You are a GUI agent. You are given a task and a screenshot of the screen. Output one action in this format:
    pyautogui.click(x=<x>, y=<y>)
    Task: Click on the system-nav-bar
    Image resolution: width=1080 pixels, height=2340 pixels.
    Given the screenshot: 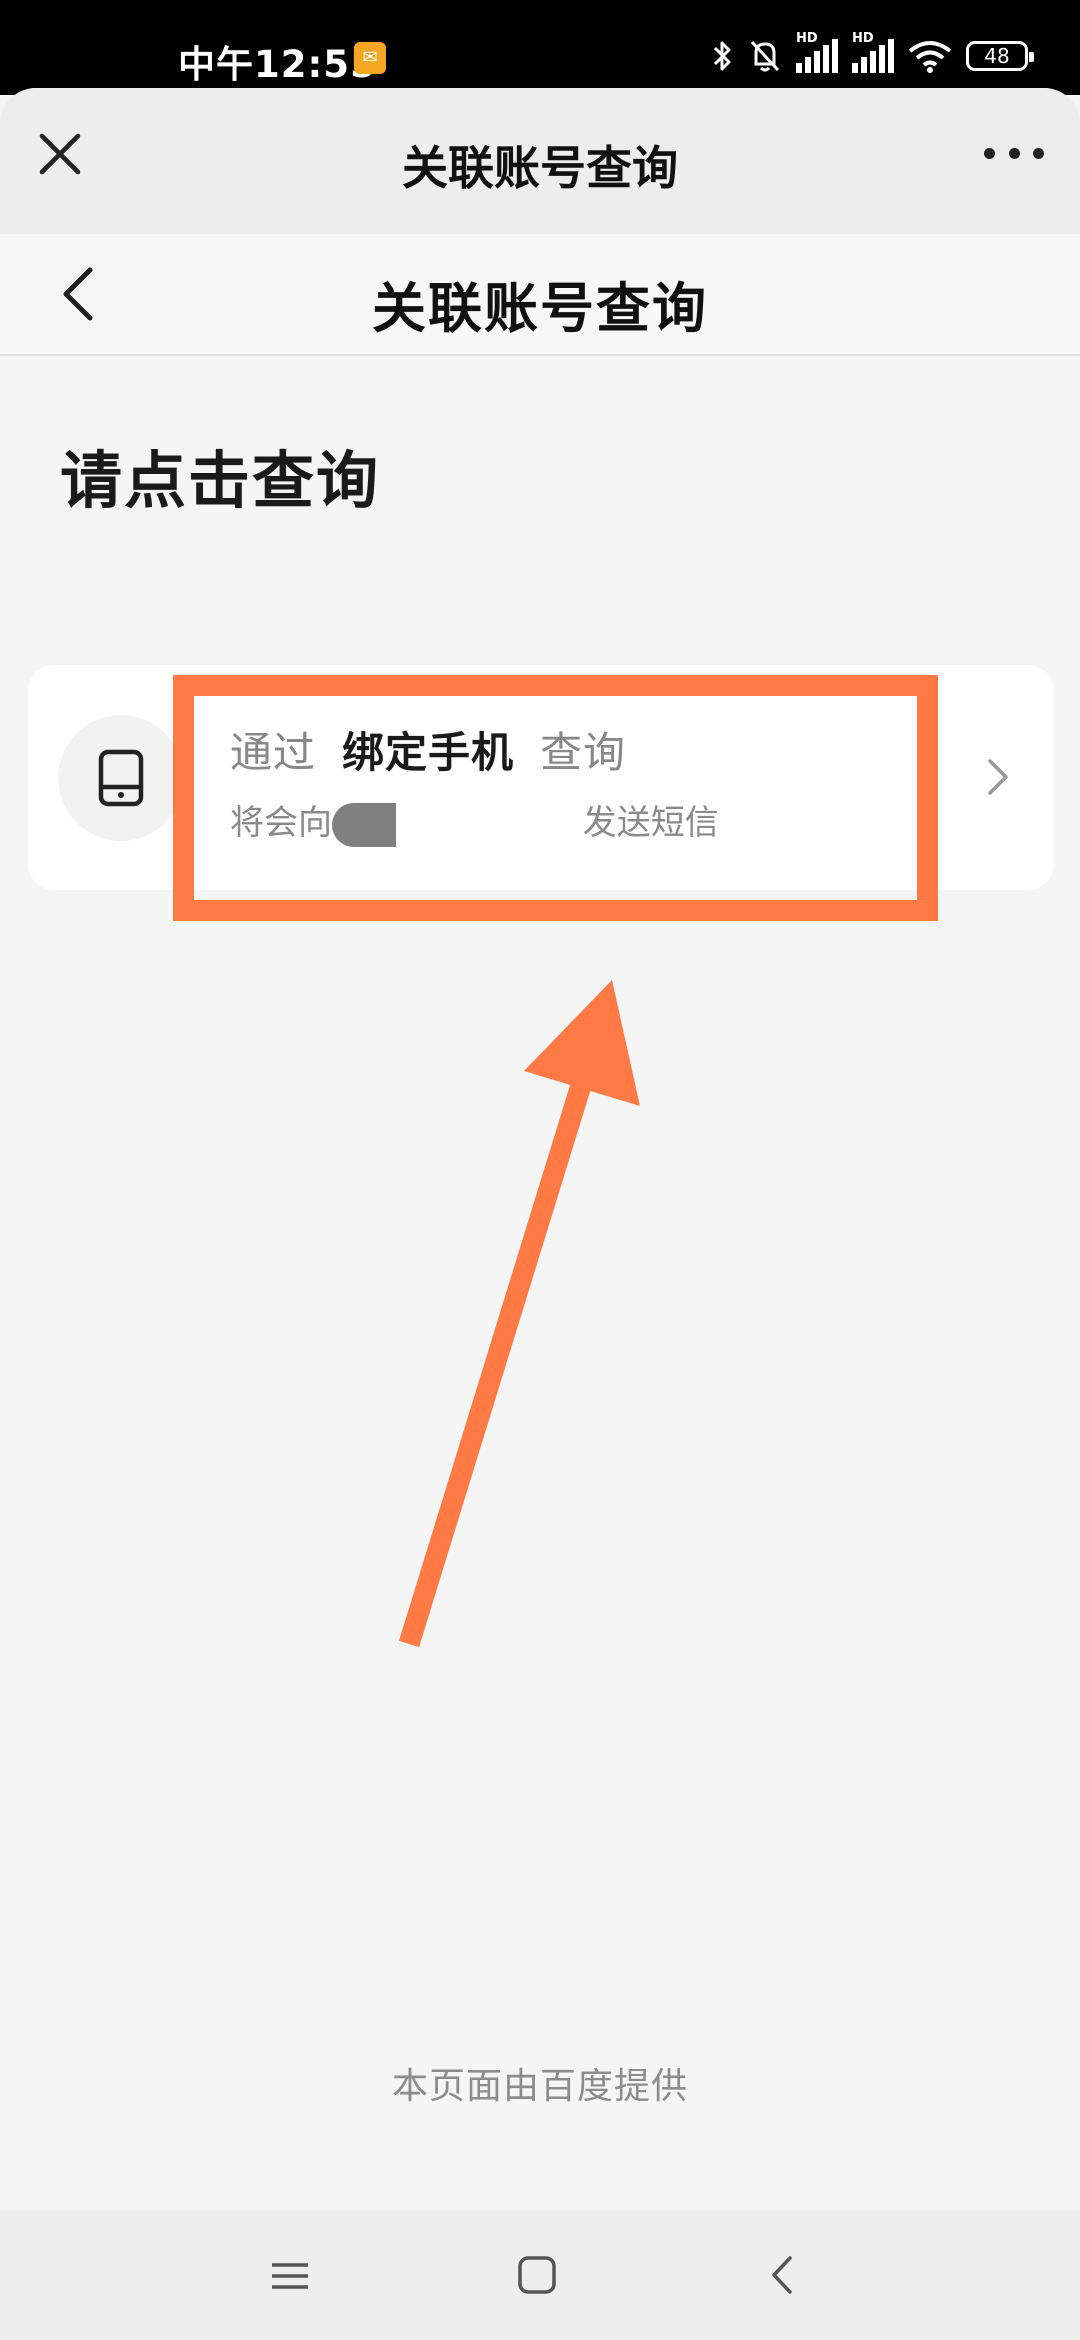 What is the action you would take?
    pyautogui.click(x=540, y=2275)
    